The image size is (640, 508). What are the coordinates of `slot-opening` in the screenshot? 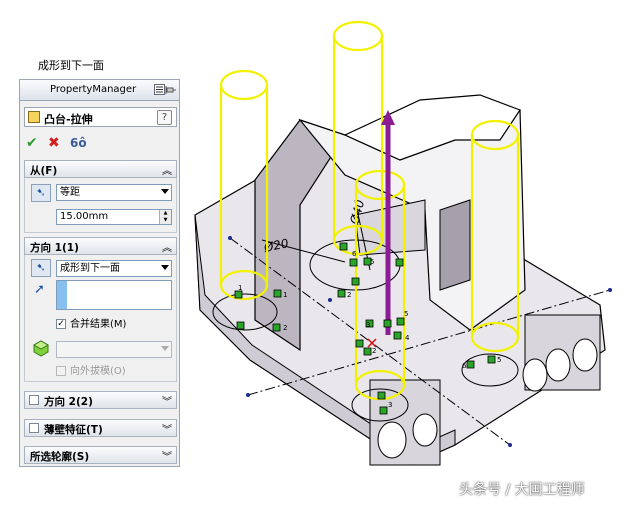 It's located at (455, 245).